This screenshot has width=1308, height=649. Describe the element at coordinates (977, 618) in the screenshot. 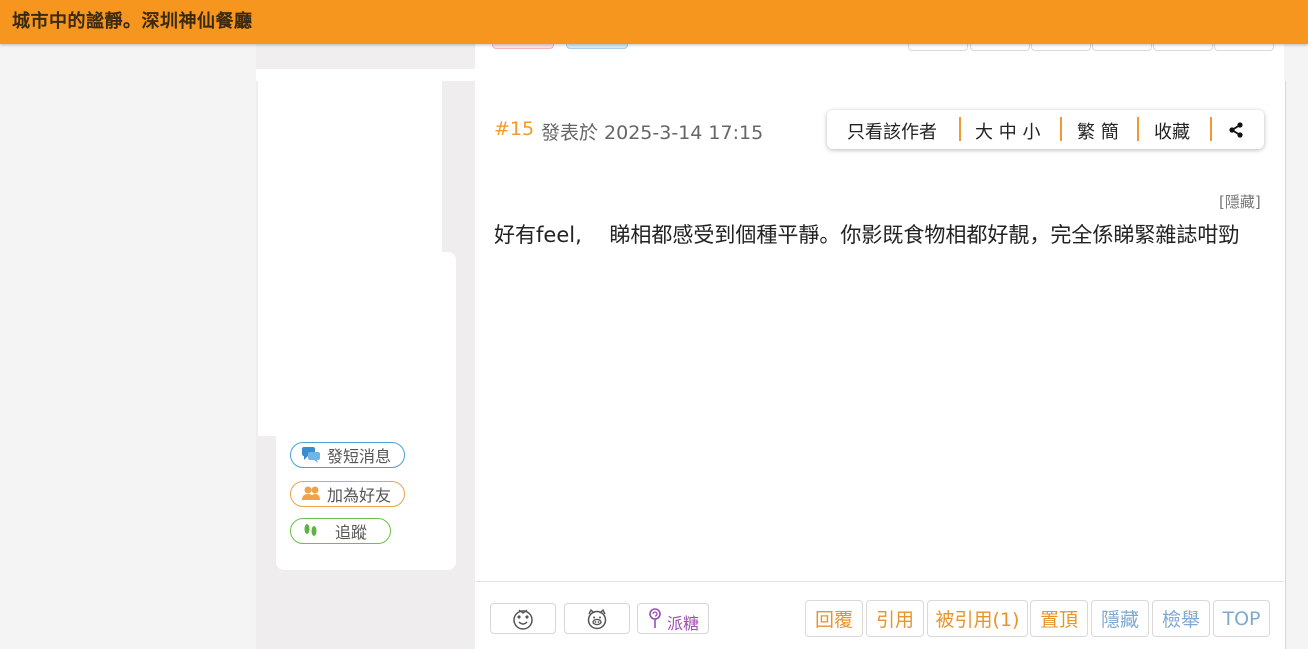

I see `quoted-by-button: 被引用(1)` at that location.